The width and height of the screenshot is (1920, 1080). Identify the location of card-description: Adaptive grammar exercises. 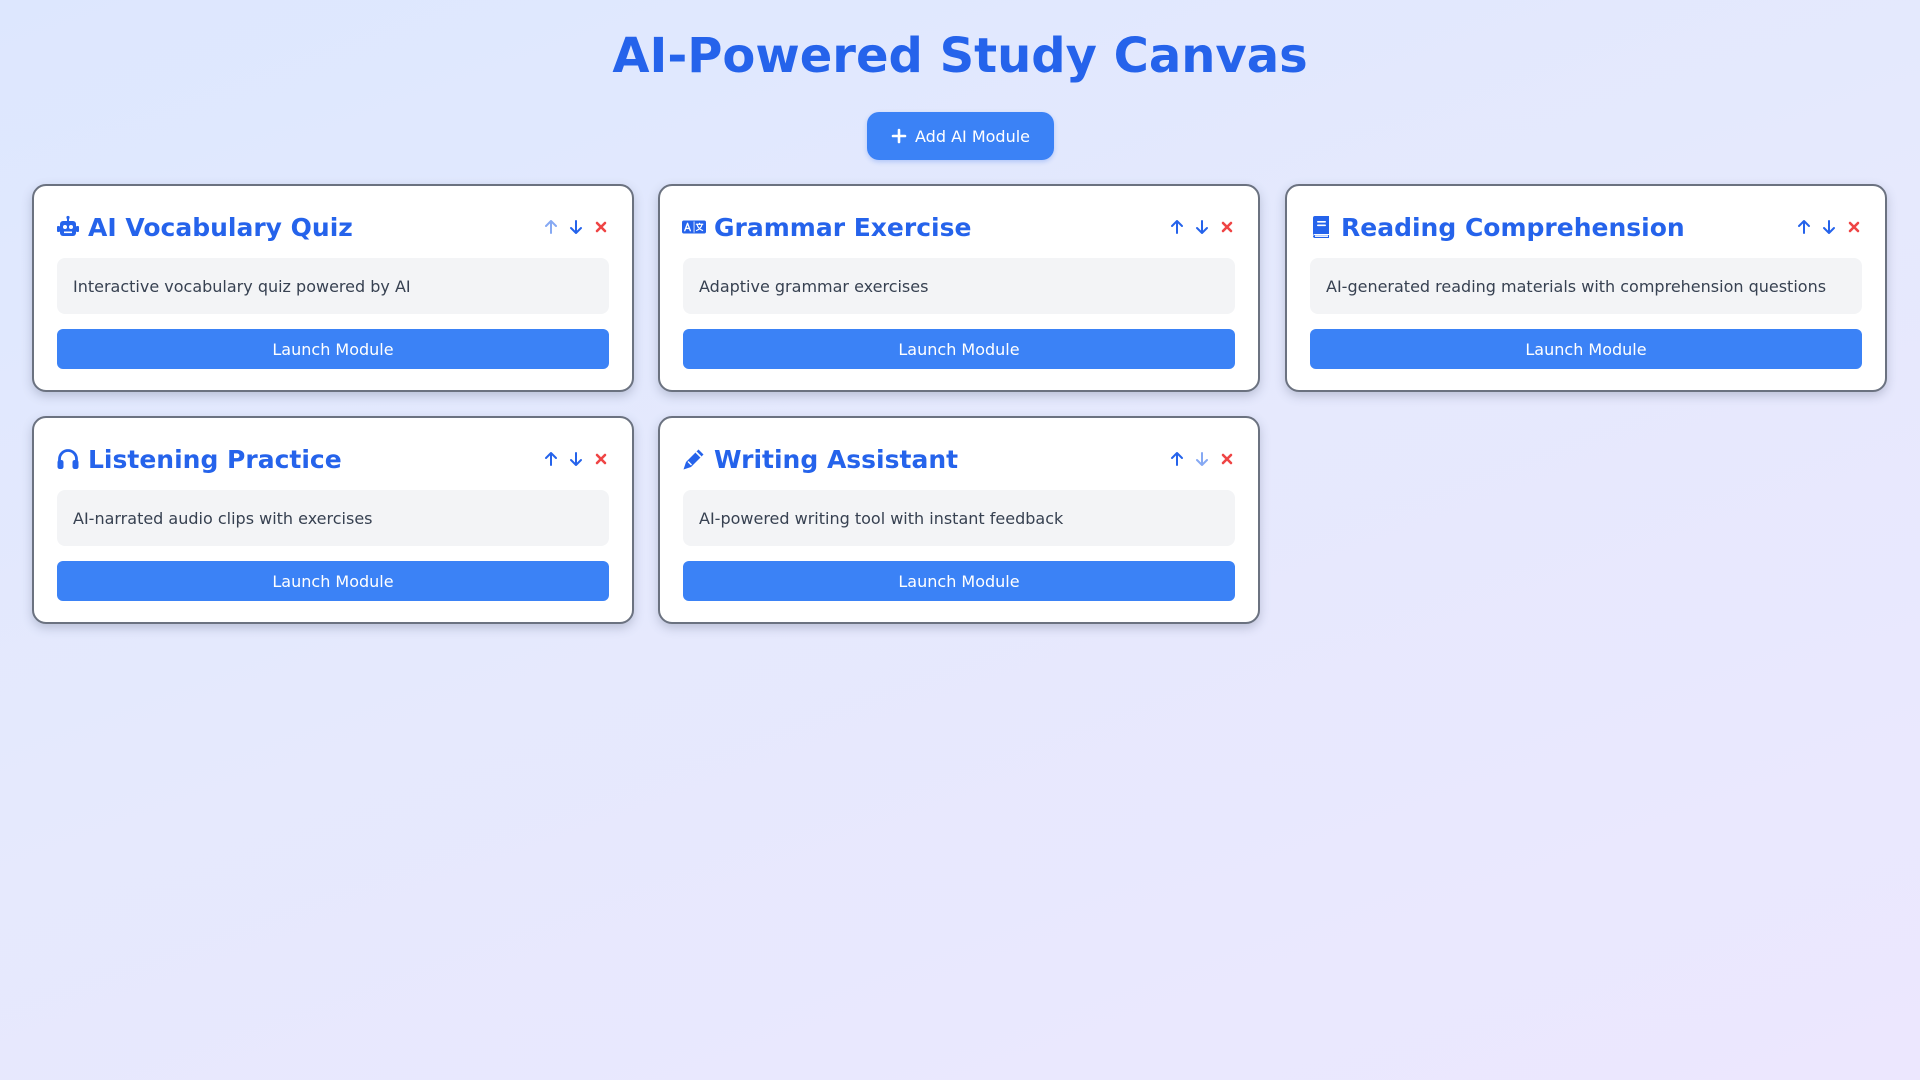
(959, 286).